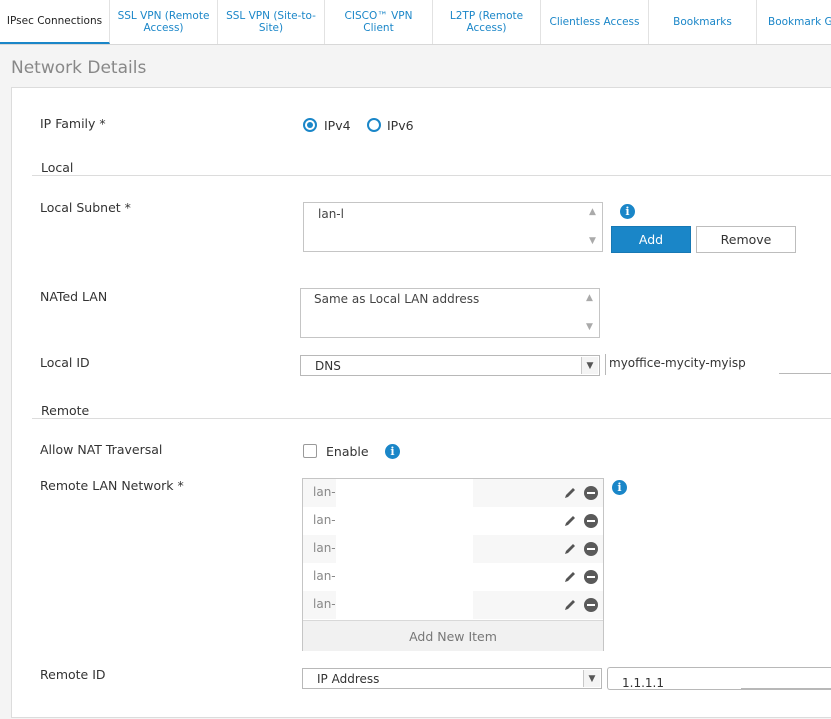 The width and height of the screenshot is (831, 719). Describe the element at coordinates (453, 227) in the screenshot. I see `local-subnet-listbox: lan-l ▲ ▼` at that location.